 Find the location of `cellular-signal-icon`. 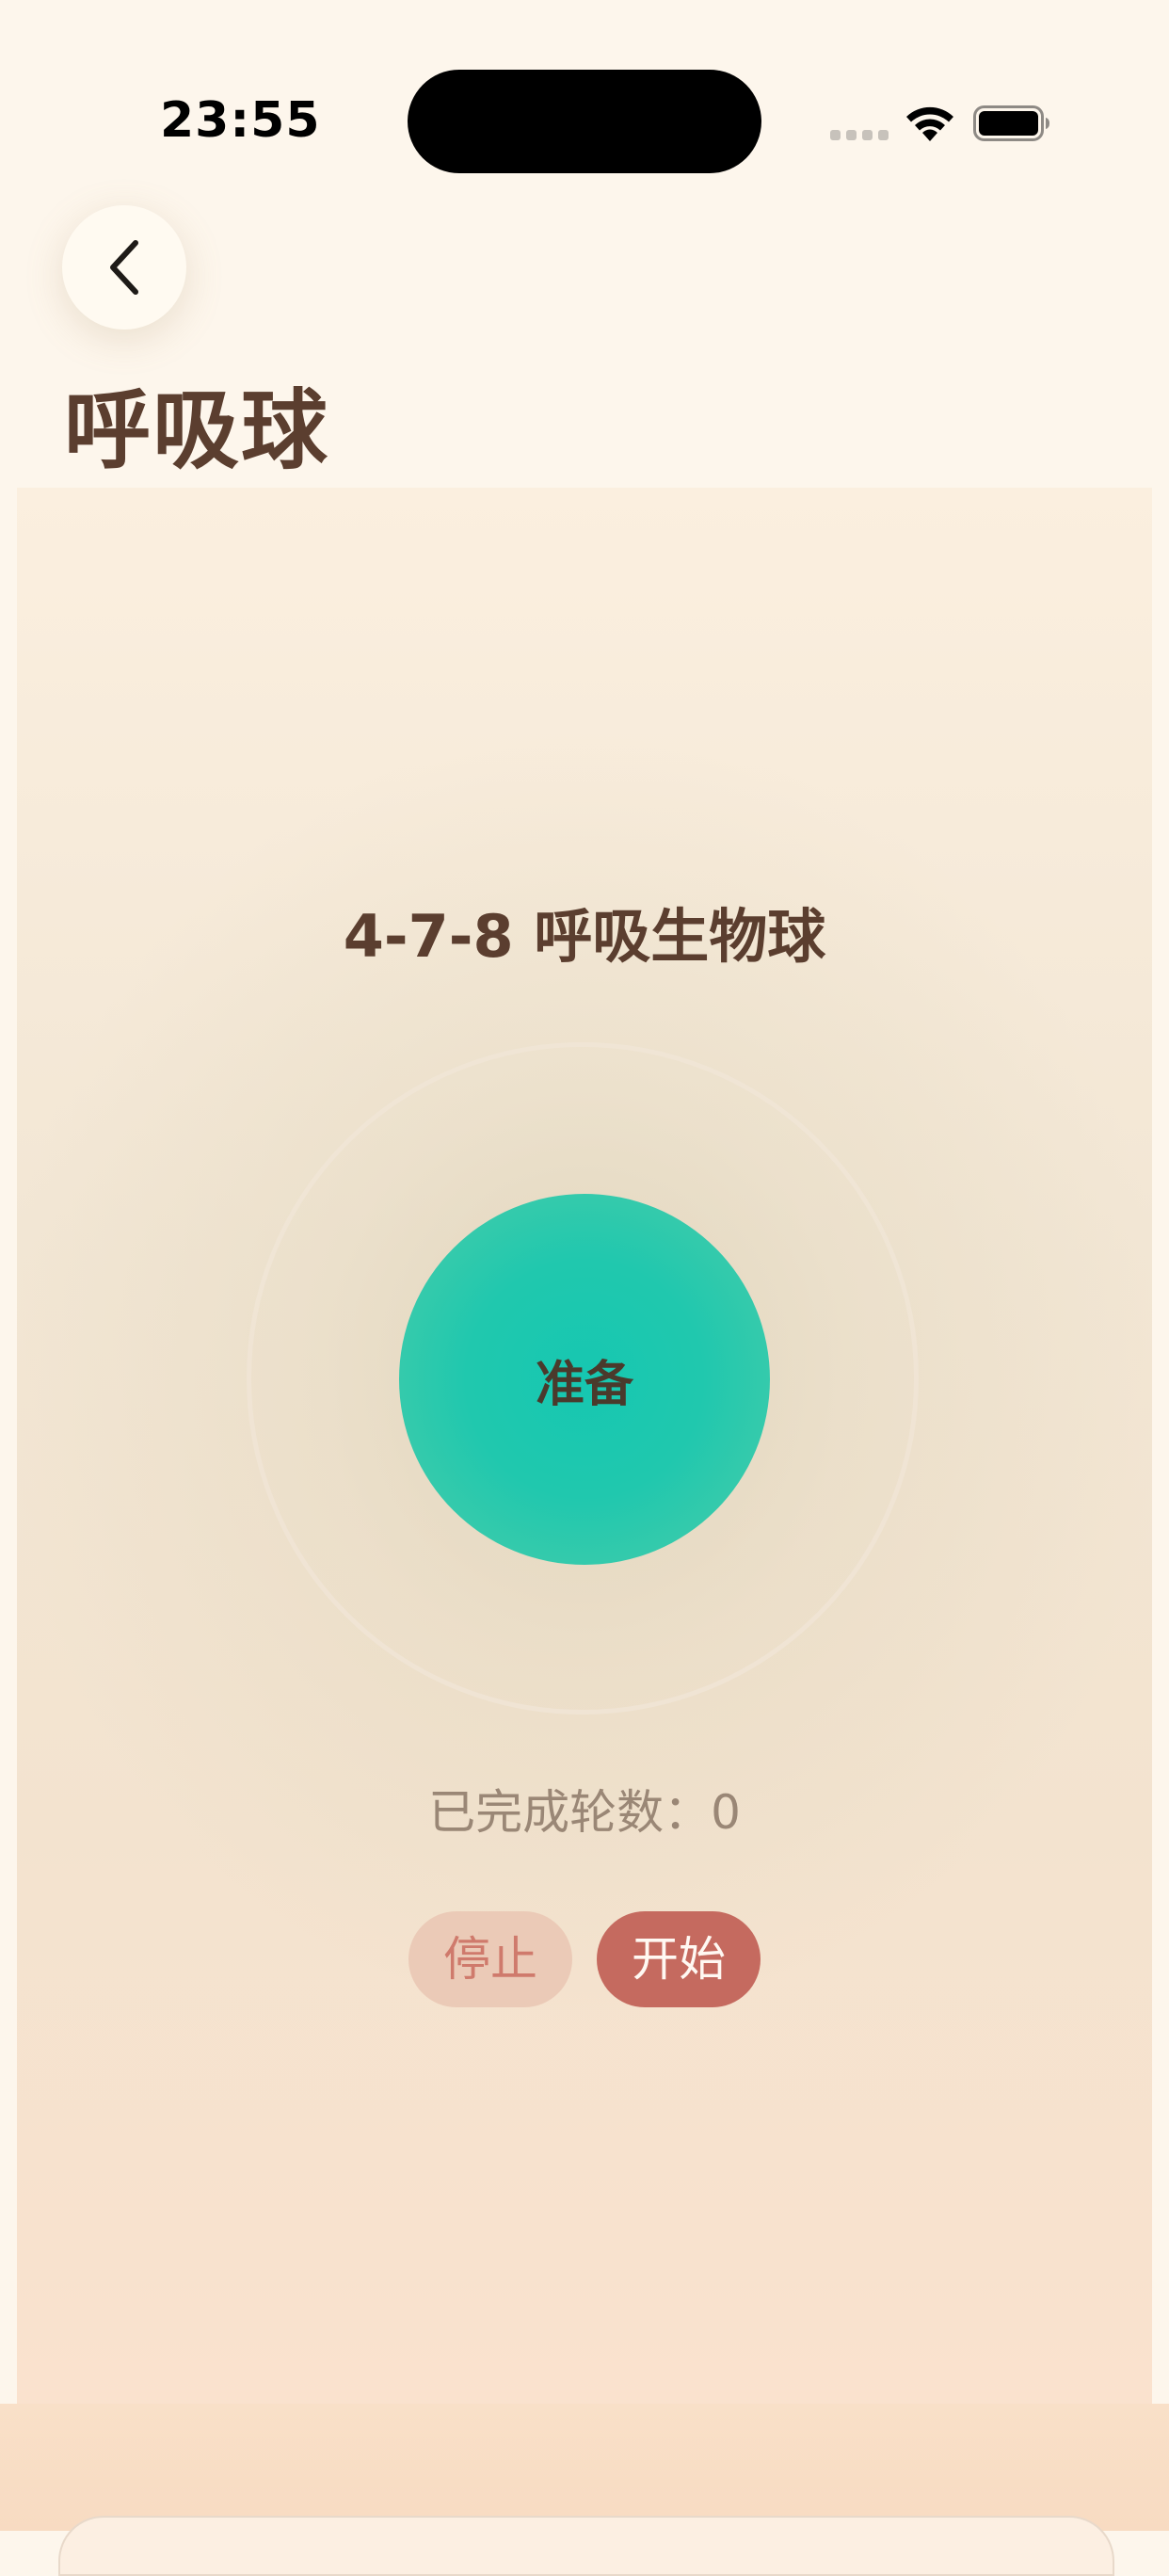

cellular-signal-icon is located at coordinates (859, 135).